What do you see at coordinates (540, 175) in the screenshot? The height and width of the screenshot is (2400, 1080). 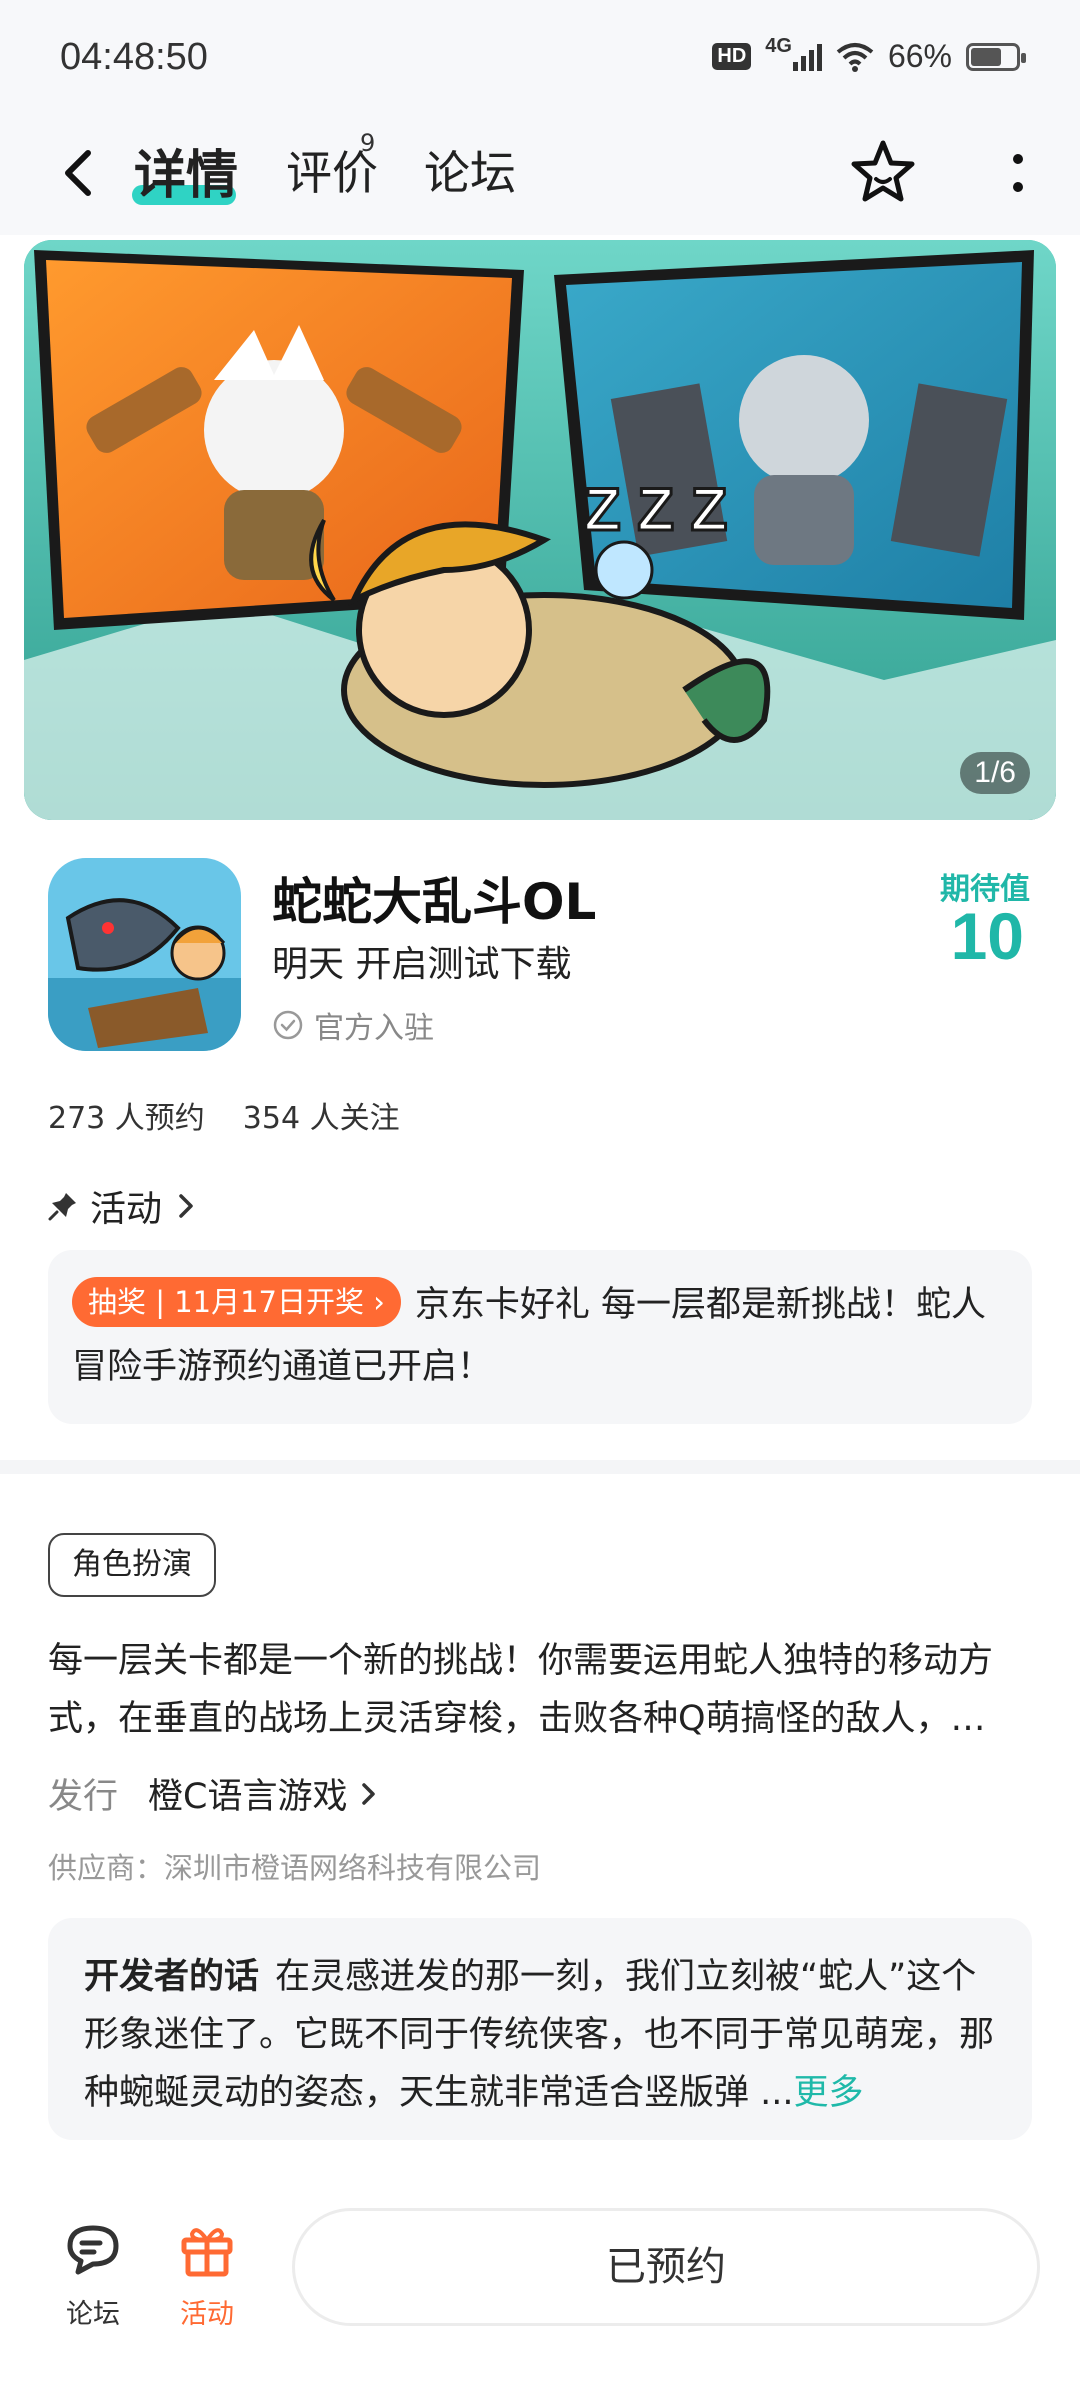 I see `top-nav: 详情 评价 9 论坛` at bounding box center [540, 175].